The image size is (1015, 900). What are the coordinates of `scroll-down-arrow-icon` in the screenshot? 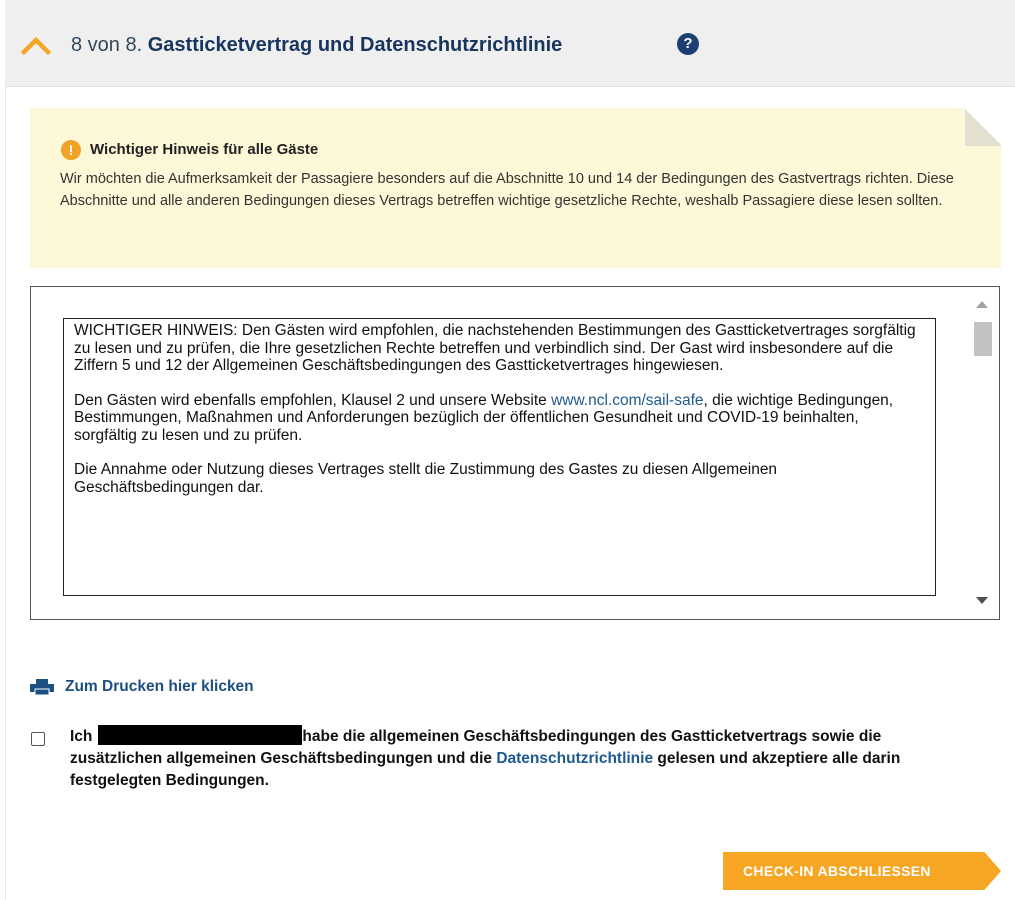 It's located at (982, 600).